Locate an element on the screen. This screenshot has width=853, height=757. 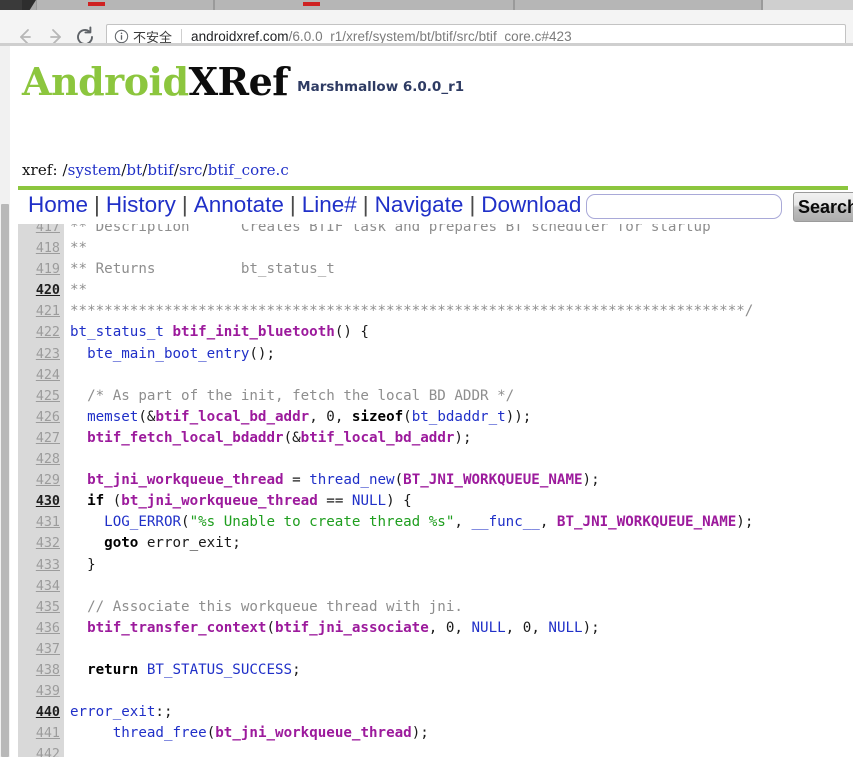
line-number-440: 440 is located at coordinates (39, 712).